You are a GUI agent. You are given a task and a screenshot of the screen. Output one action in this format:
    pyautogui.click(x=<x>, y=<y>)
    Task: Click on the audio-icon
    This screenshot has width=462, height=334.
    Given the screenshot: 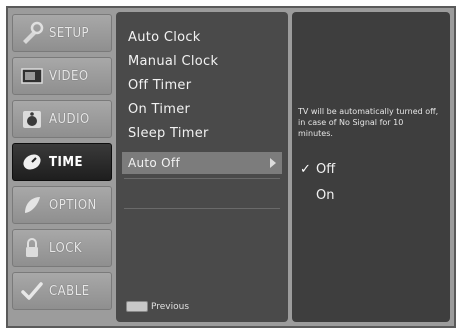 What is the action you would take?
    pyautogui.click(x=32, y=119)
    